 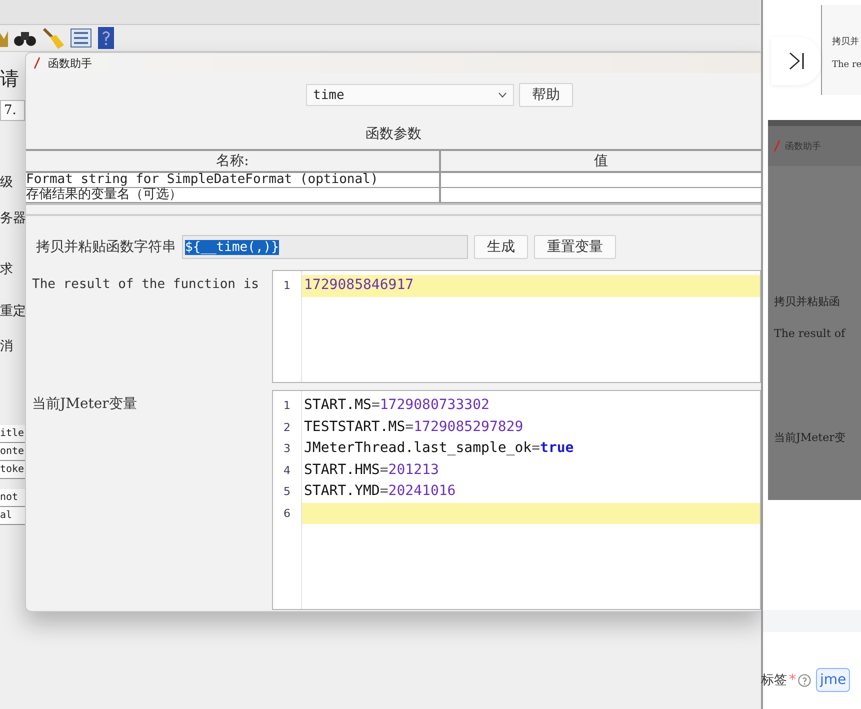 I want to click on code-line: JMeterThread.last_sample_ok=true, so click(x=439, y=448).